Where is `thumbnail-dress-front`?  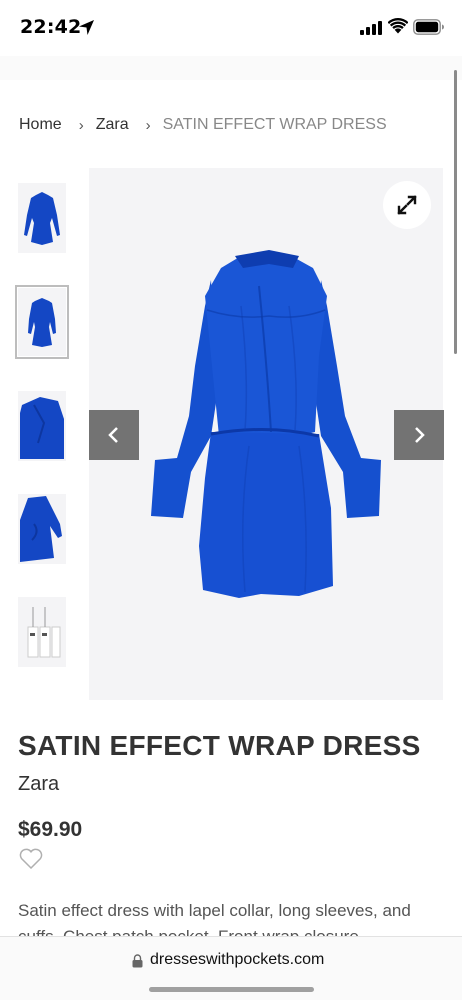 thumbnail-dress-front is located at coordinates (42, 218).